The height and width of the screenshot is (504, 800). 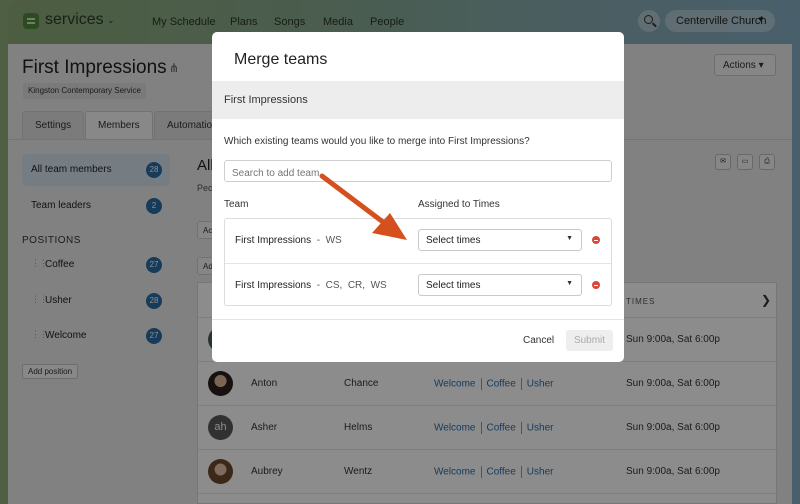 What do you see at coordinates (266, 100) in the screenshot?
I see `target-team-name: First Impressions` at bounding box center [266, 100].